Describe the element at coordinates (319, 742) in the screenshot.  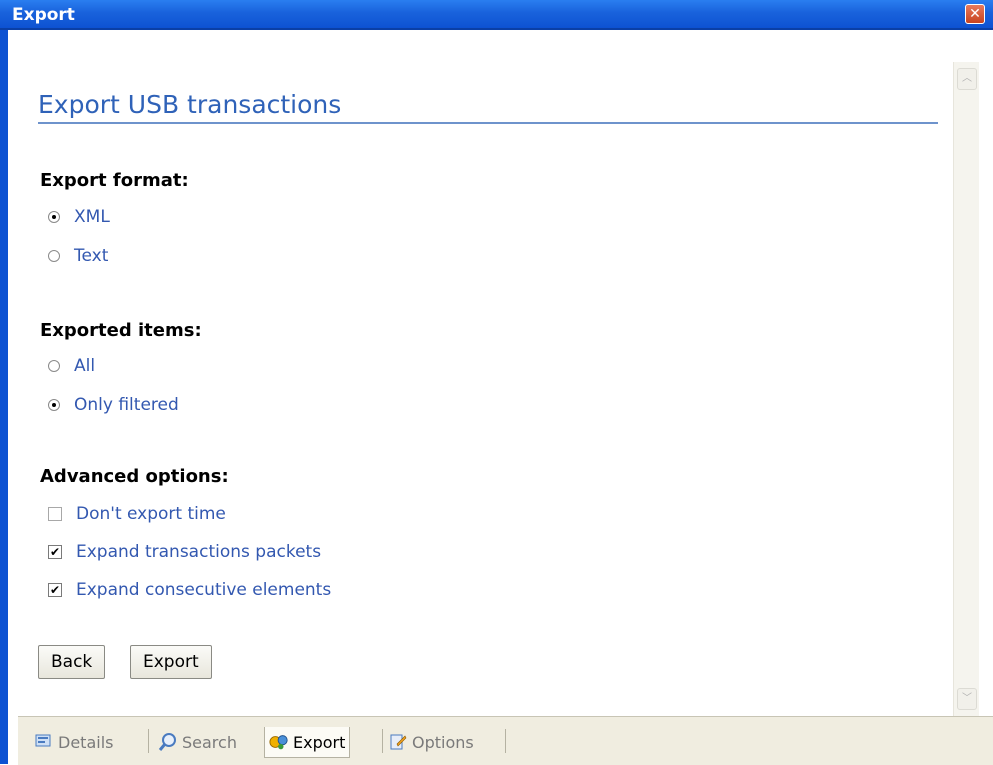
I see `tab-label: Export` at that location.